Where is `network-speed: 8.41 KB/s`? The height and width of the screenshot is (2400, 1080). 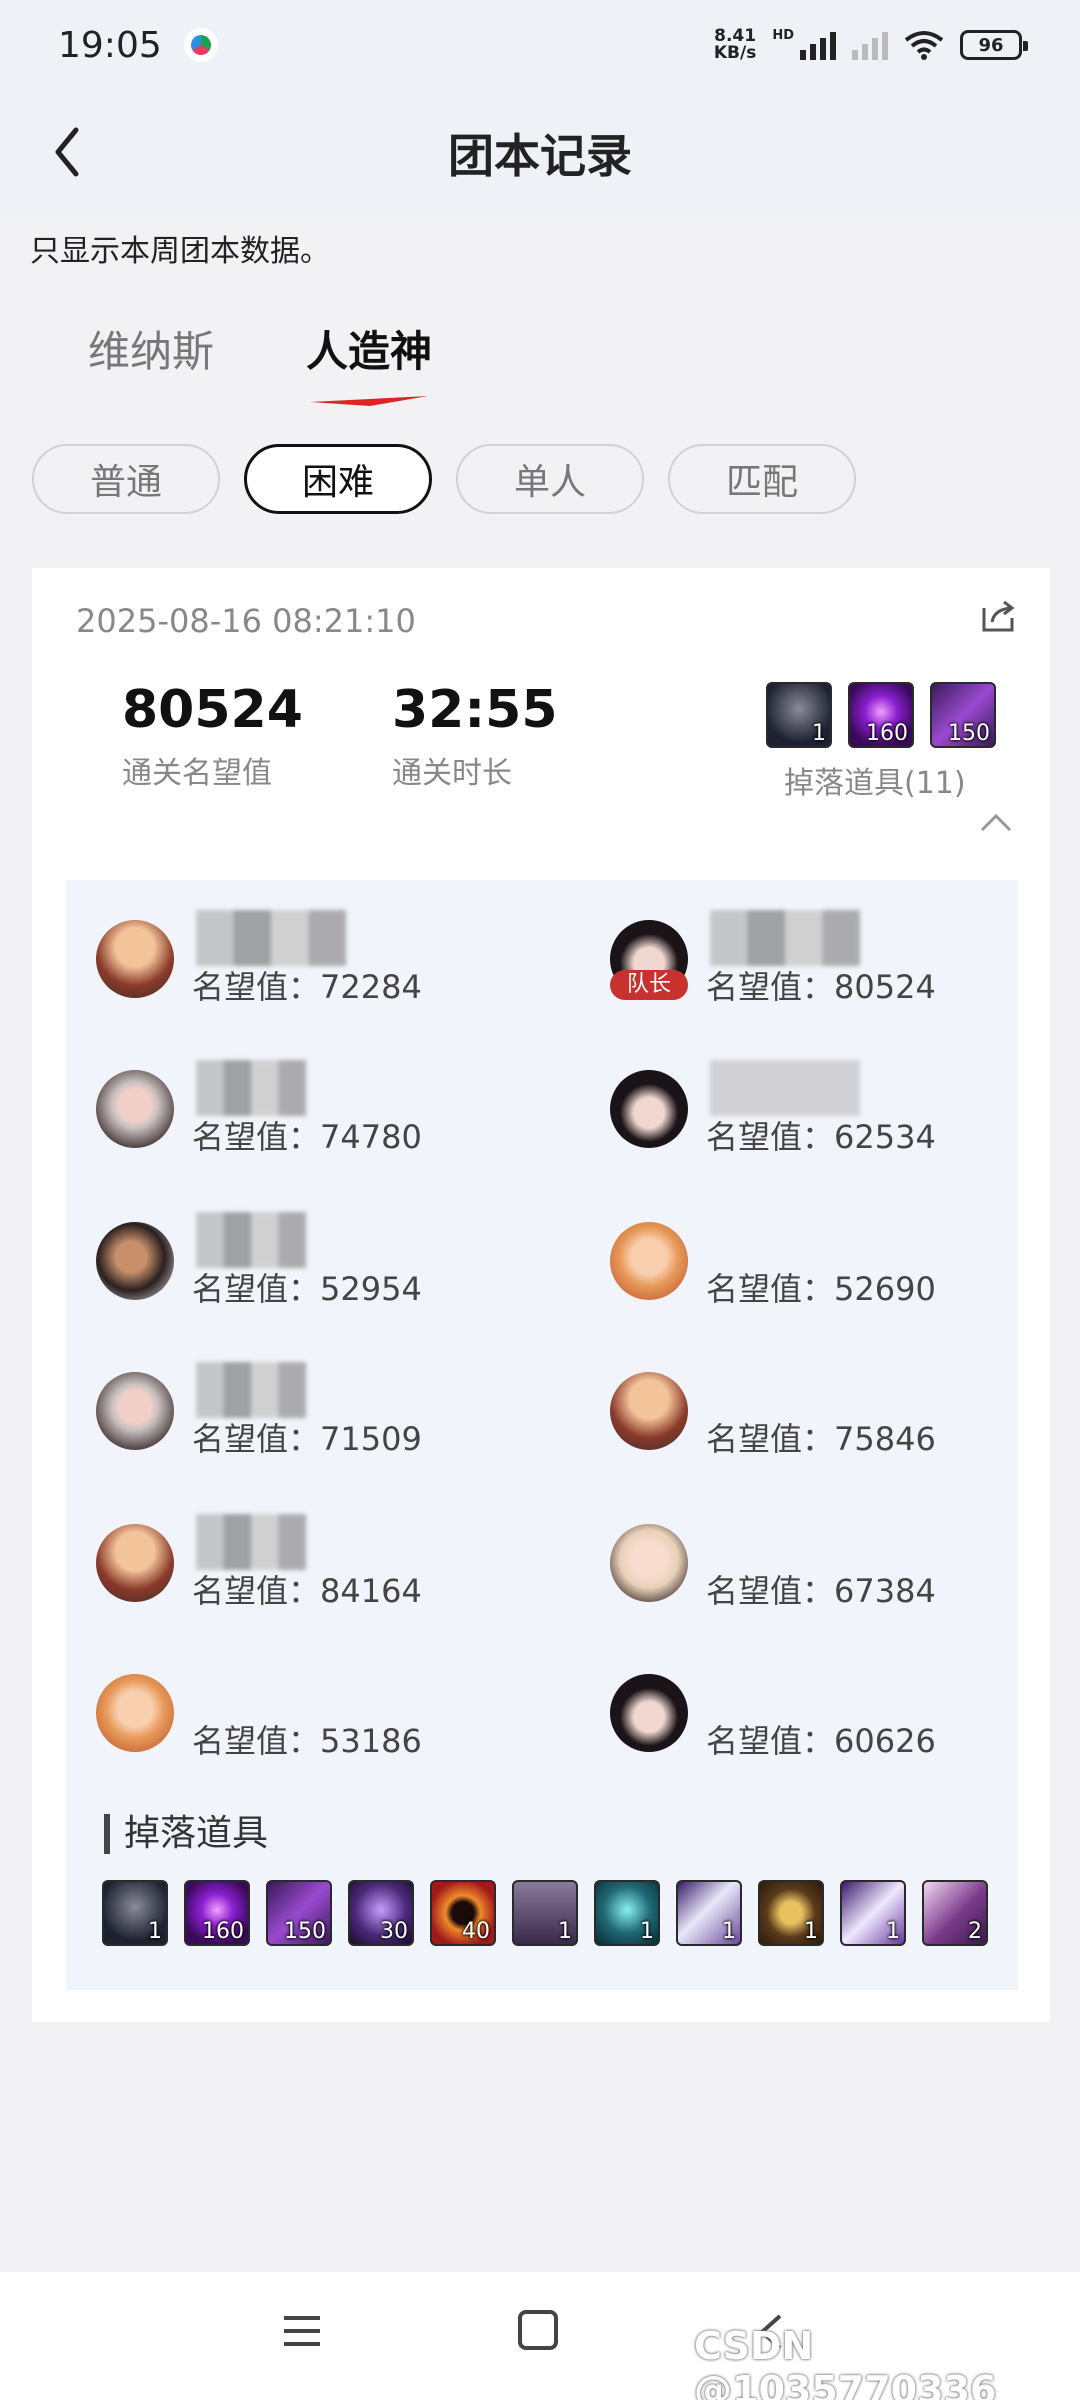 network-speed: 8.41 KB/s is located at coordinates (735, 44).